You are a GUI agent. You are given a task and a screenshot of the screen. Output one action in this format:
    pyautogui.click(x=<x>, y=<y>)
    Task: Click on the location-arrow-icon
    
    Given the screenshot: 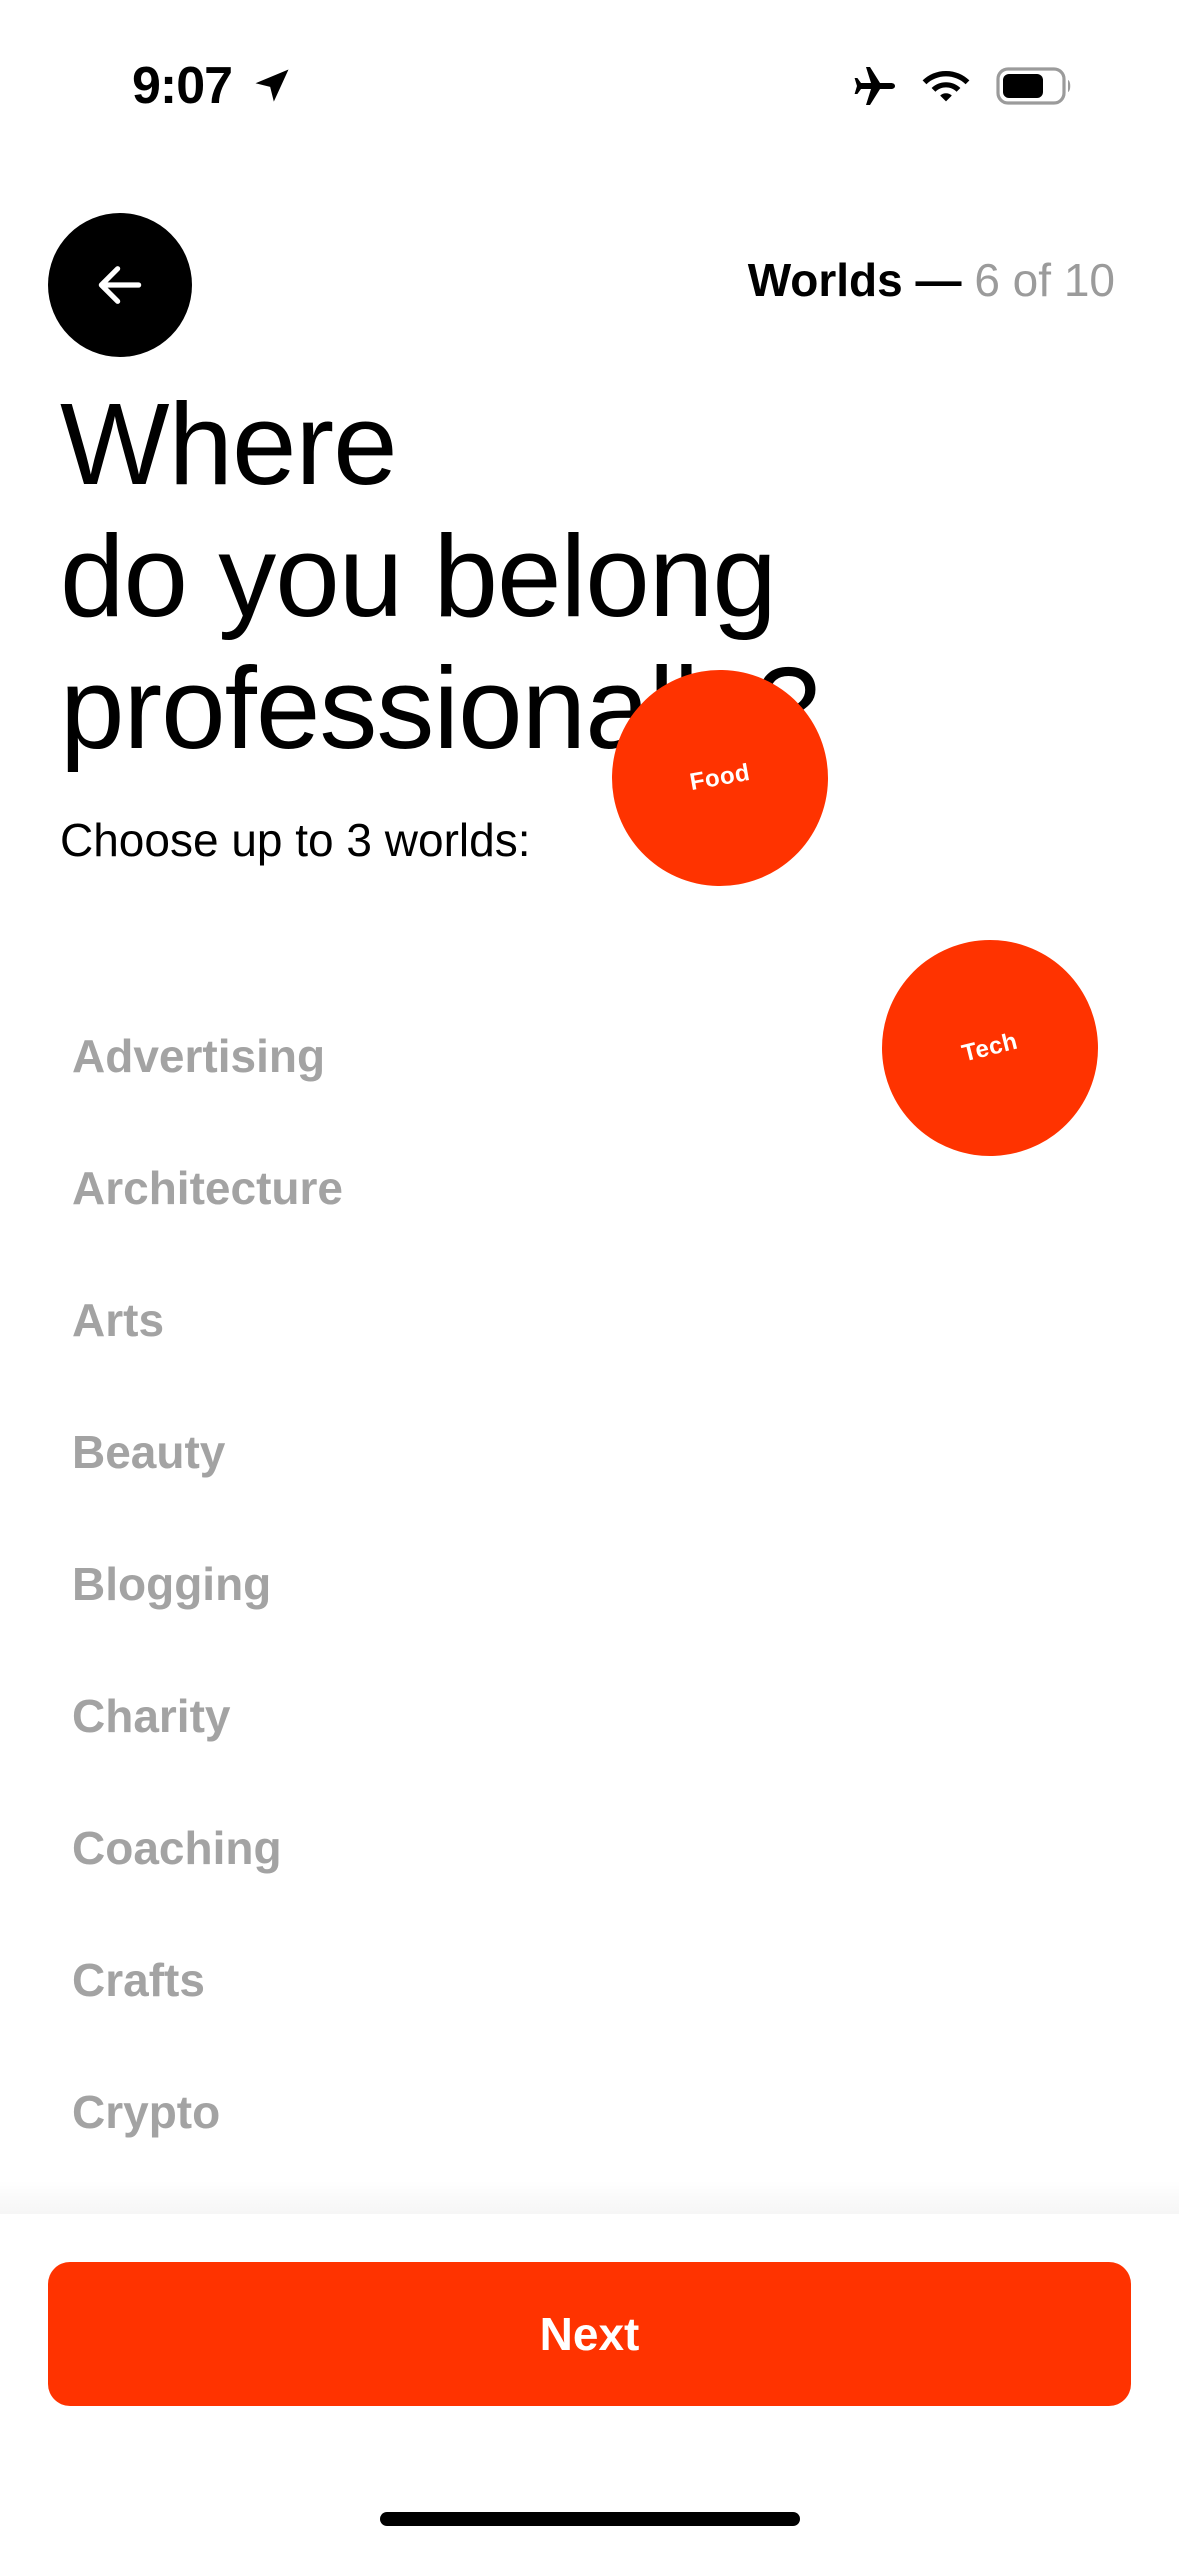 What is the action you would take?
    pyautogui.click(x=272, y=85)
    